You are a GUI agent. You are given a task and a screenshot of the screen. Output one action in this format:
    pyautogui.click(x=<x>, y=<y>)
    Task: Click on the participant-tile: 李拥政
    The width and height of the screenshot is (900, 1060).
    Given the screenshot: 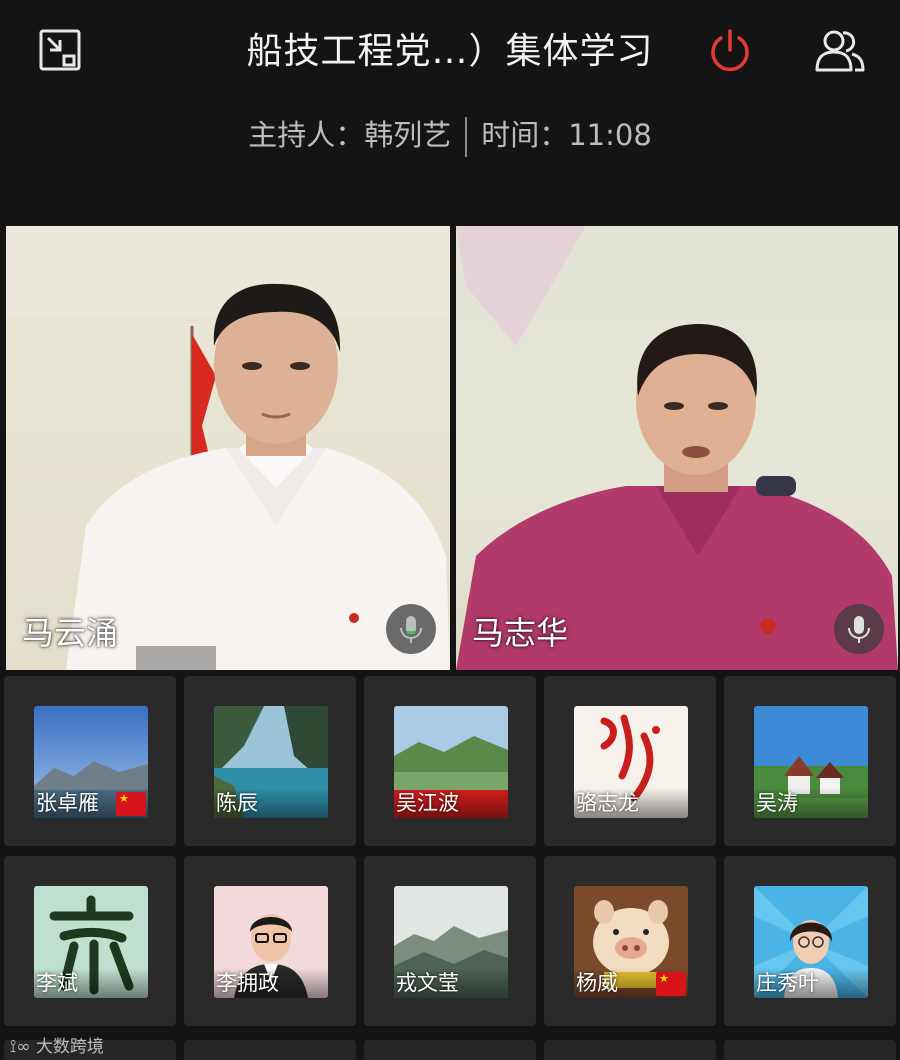 What is the action you would take?
    pyautogui.click(x=270, y=941)
    